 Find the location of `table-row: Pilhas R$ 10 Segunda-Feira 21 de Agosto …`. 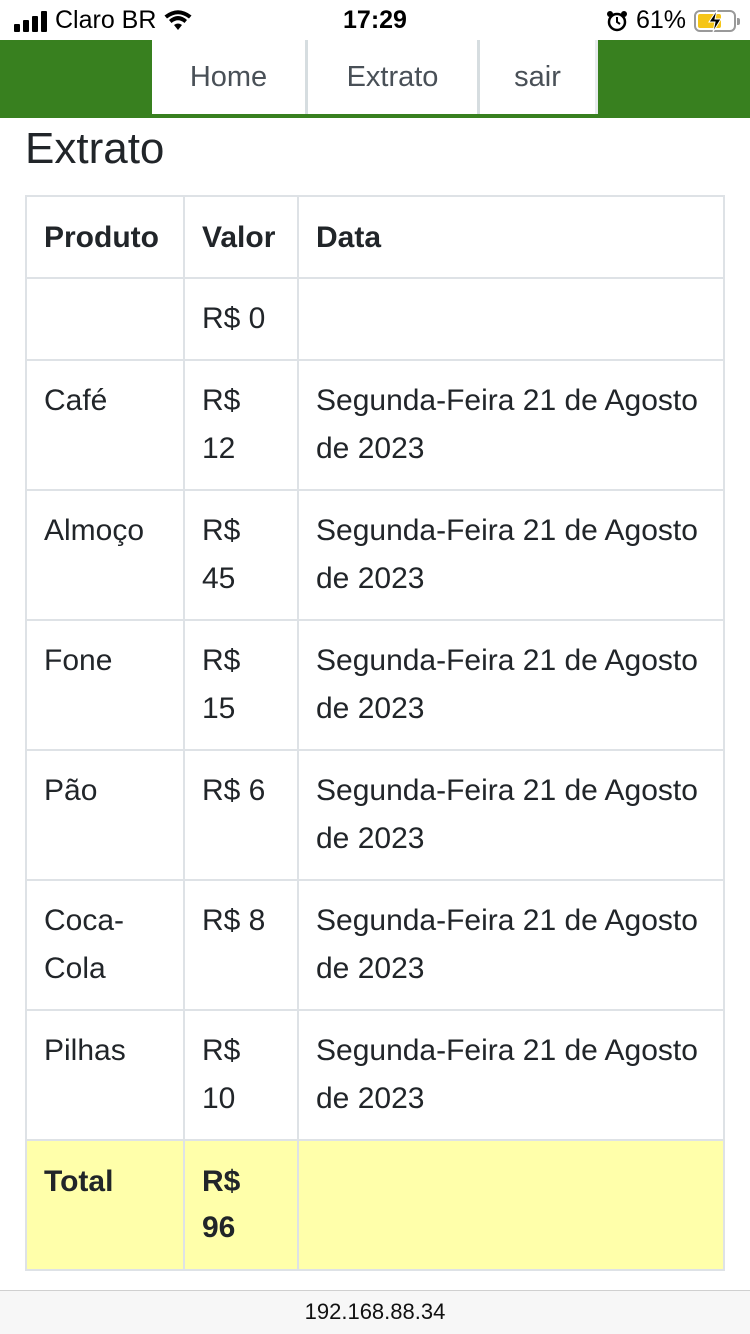

table-row: Pilhas R$ 10 Segunda-Feira 21 de Agosto … is located at coordinates (375, 1075).